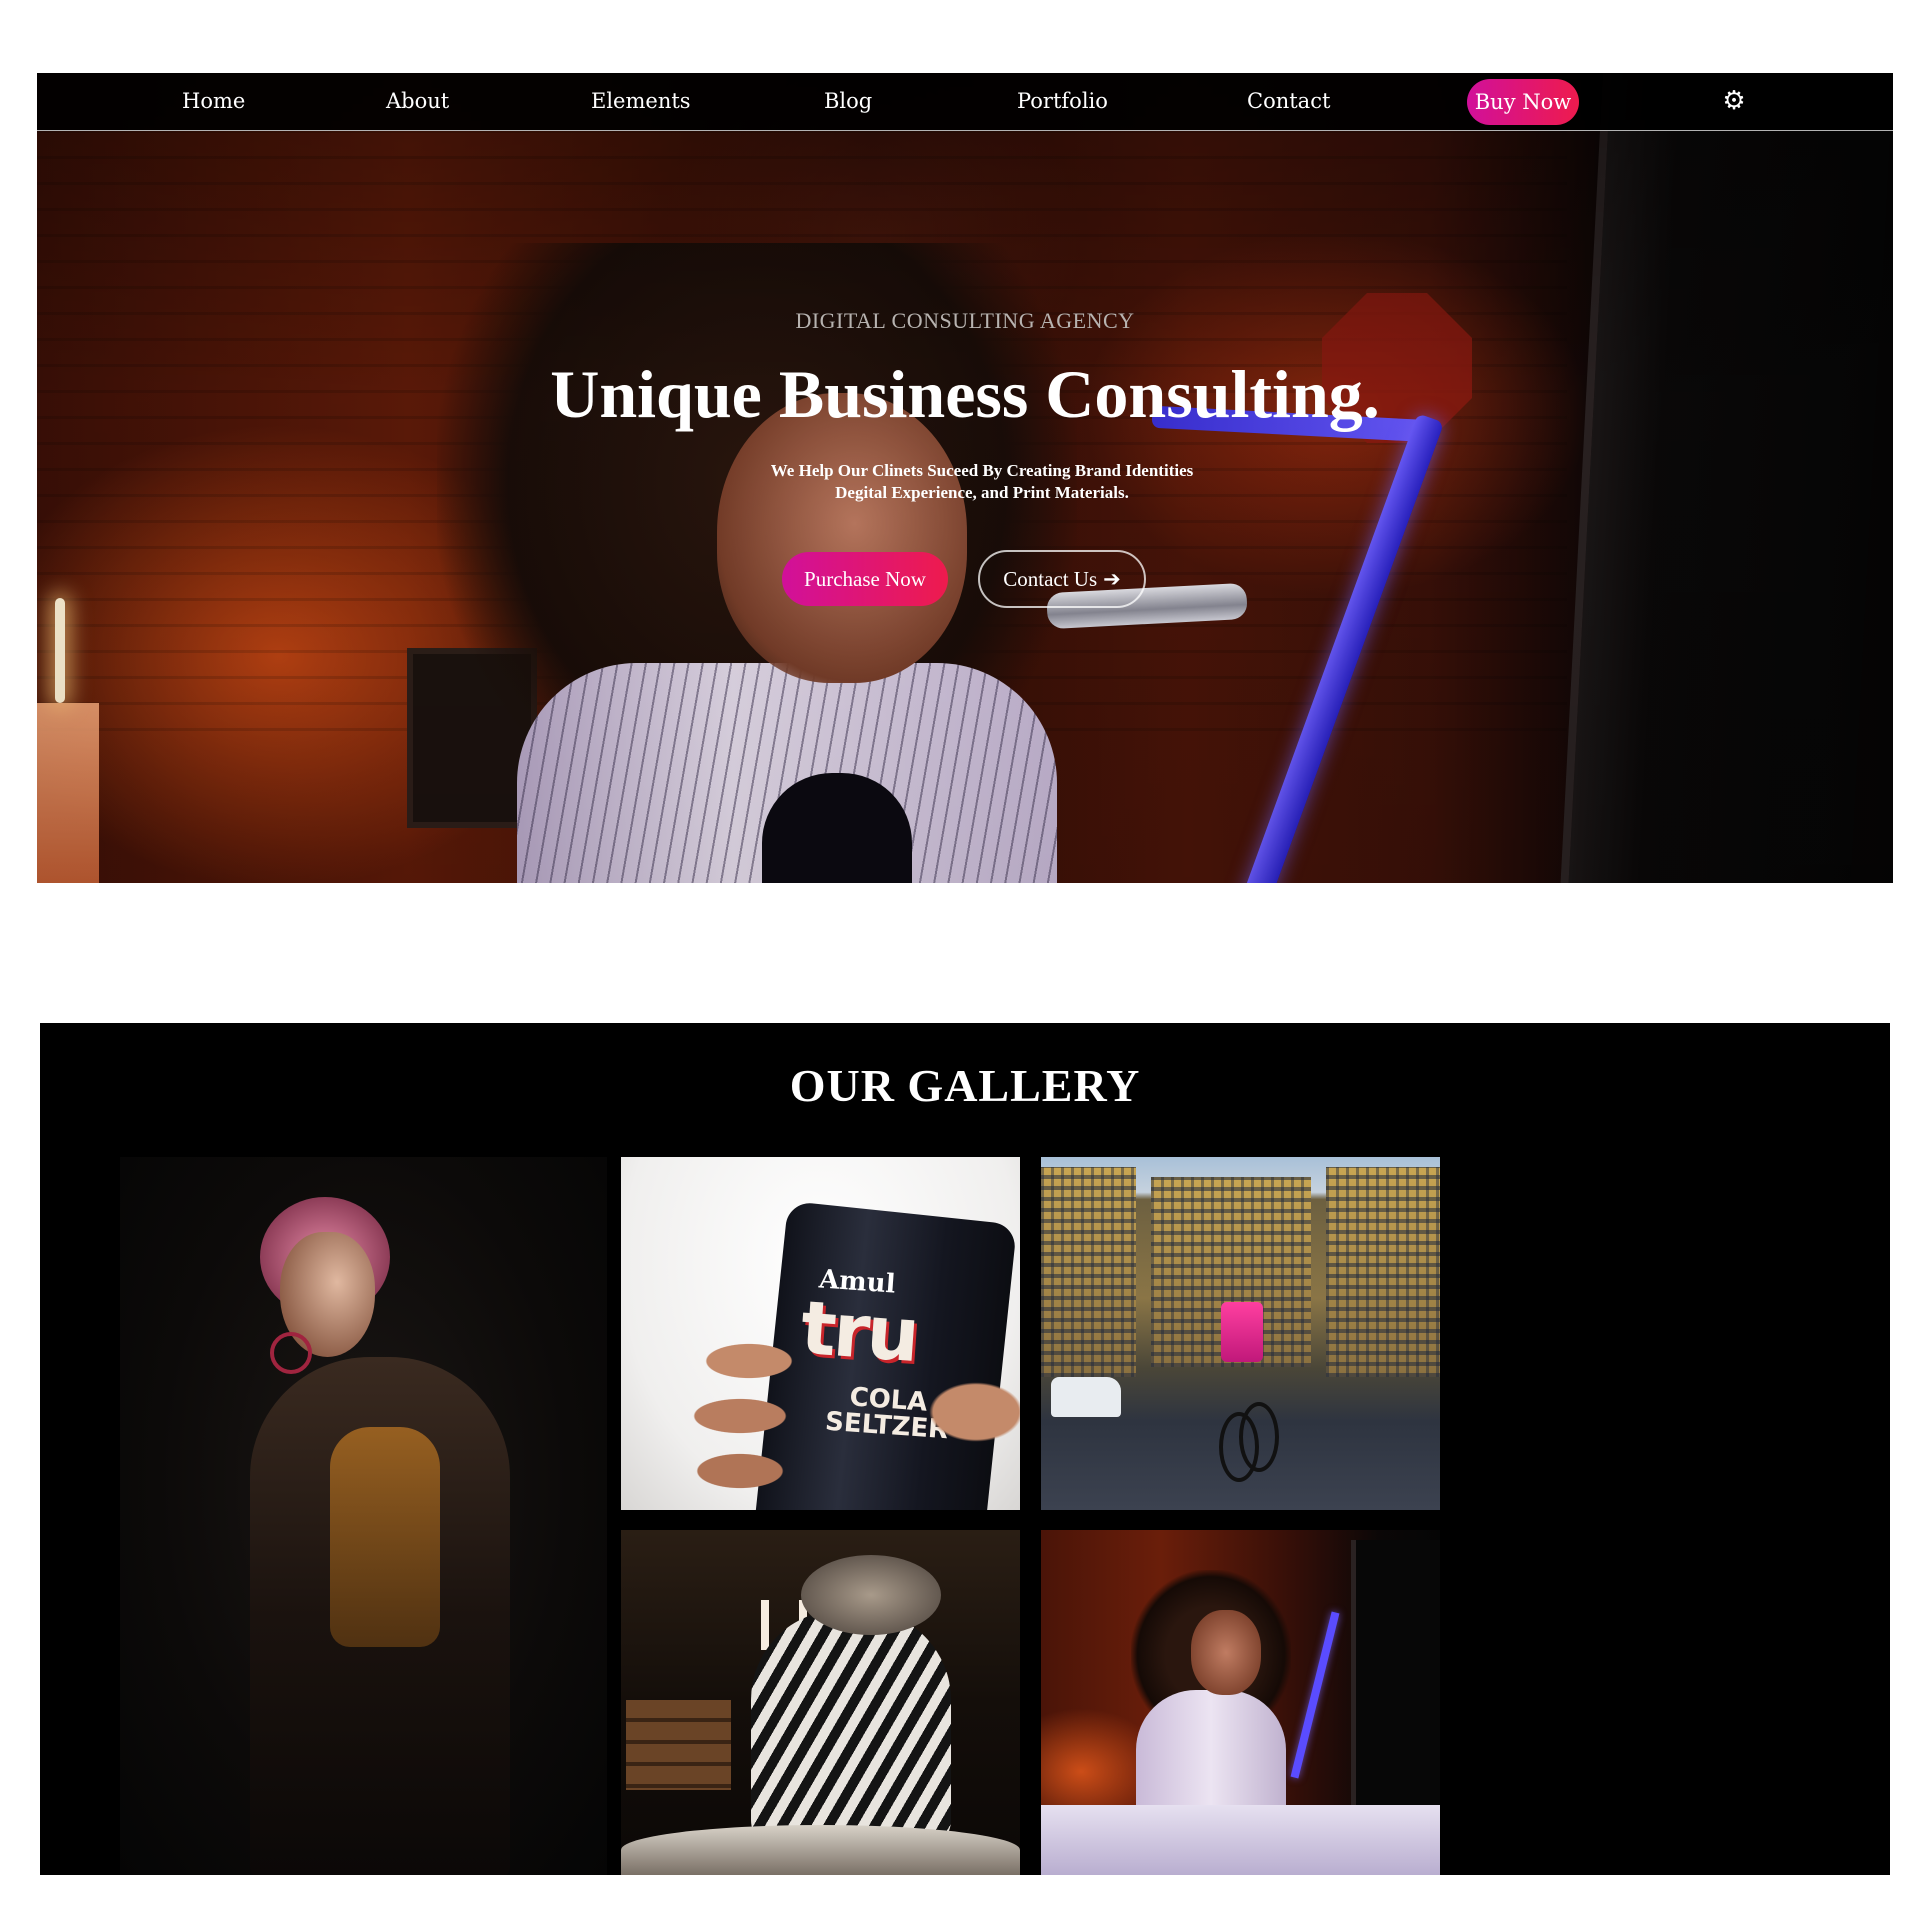 The height and width of the screenshot is (1920, 1920). I want to click on still-life-striped-figure, so click(851, 1730).